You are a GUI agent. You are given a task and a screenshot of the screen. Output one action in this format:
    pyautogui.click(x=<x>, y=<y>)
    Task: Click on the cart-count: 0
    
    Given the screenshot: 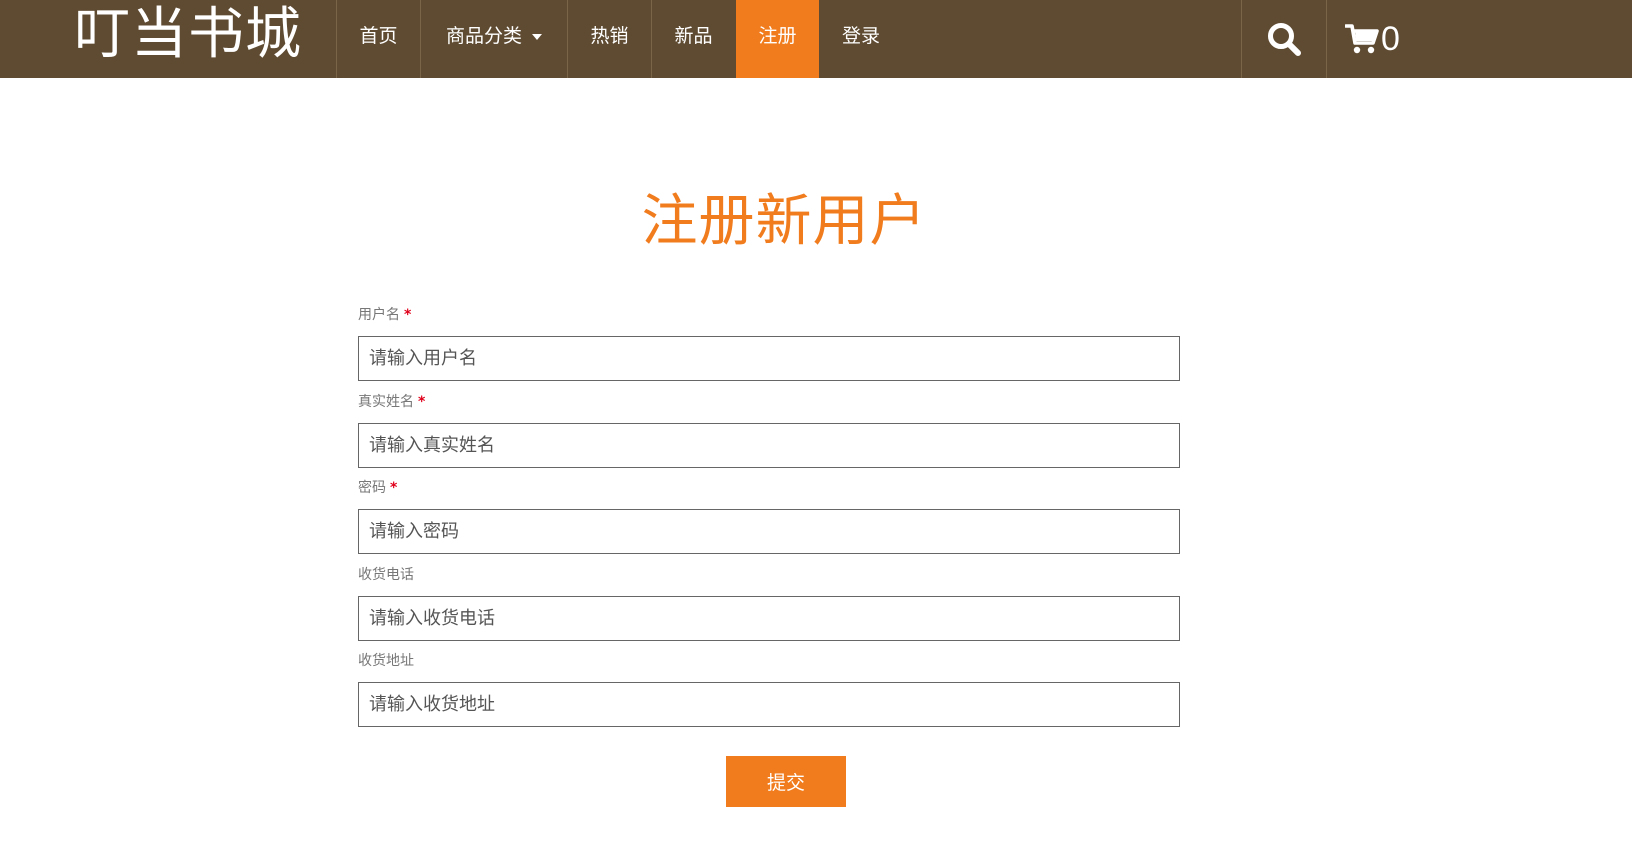 What is the action you would take?
    pyautogui.click(x=1390, y=39)
    